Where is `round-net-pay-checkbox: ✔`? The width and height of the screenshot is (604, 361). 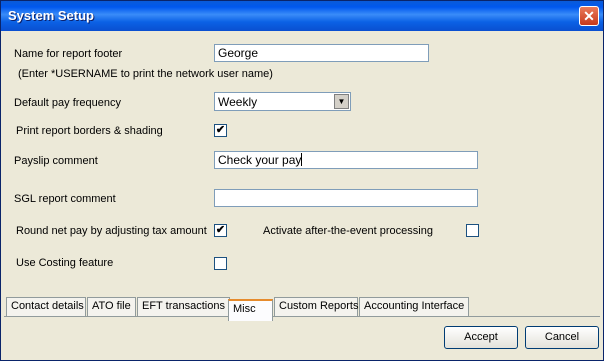
round-net-pay-checkbox: ✔ is located at coordinates (220, 230).